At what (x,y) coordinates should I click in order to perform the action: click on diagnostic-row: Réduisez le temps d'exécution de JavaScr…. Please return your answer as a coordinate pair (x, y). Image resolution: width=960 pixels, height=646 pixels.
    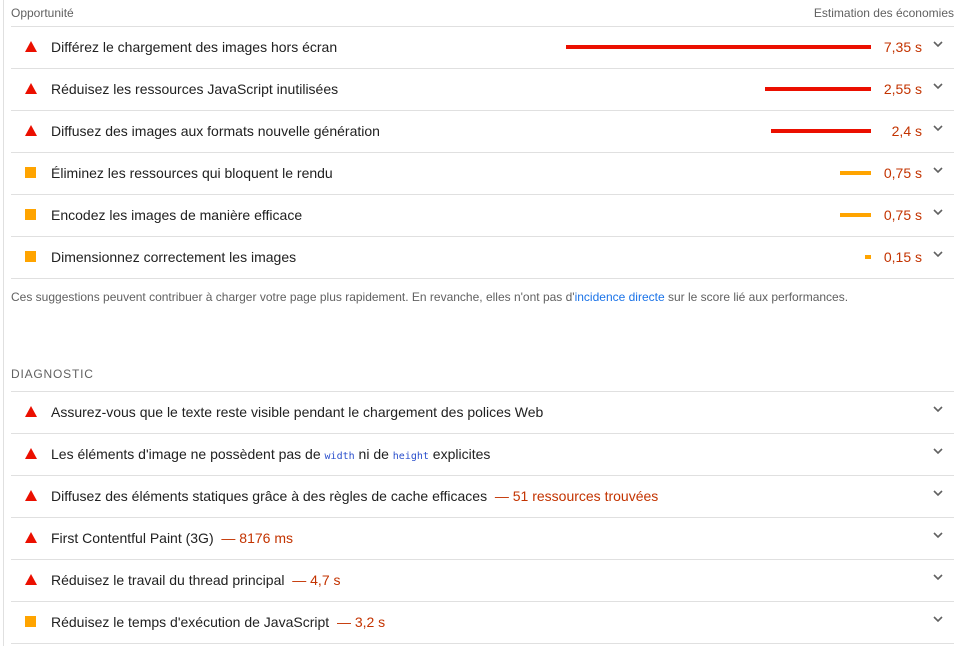
    Looking at the image, I should click on (482, 623).